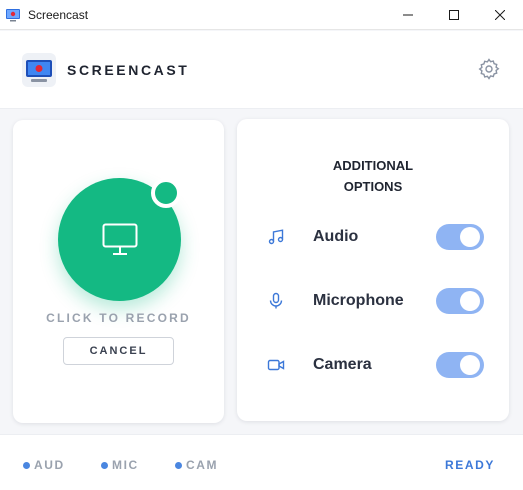  What do you see at coordinates (336, 236) in the screenshot?
I see `option-label-audio: Audio` at bounding box center [336, 236].